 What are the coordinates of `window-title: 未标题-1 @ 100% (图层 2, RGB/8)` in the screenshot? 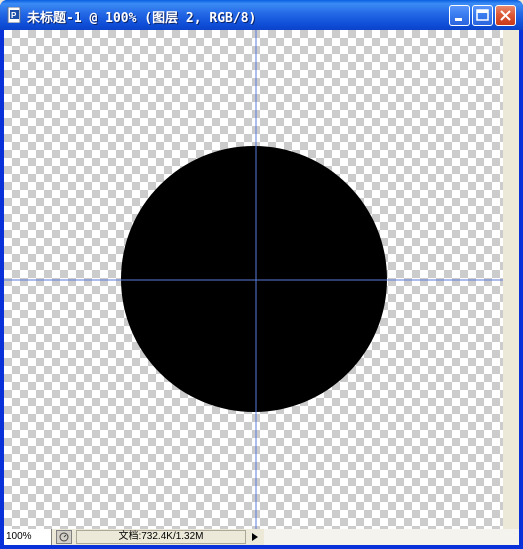 It's located at (142, 18).